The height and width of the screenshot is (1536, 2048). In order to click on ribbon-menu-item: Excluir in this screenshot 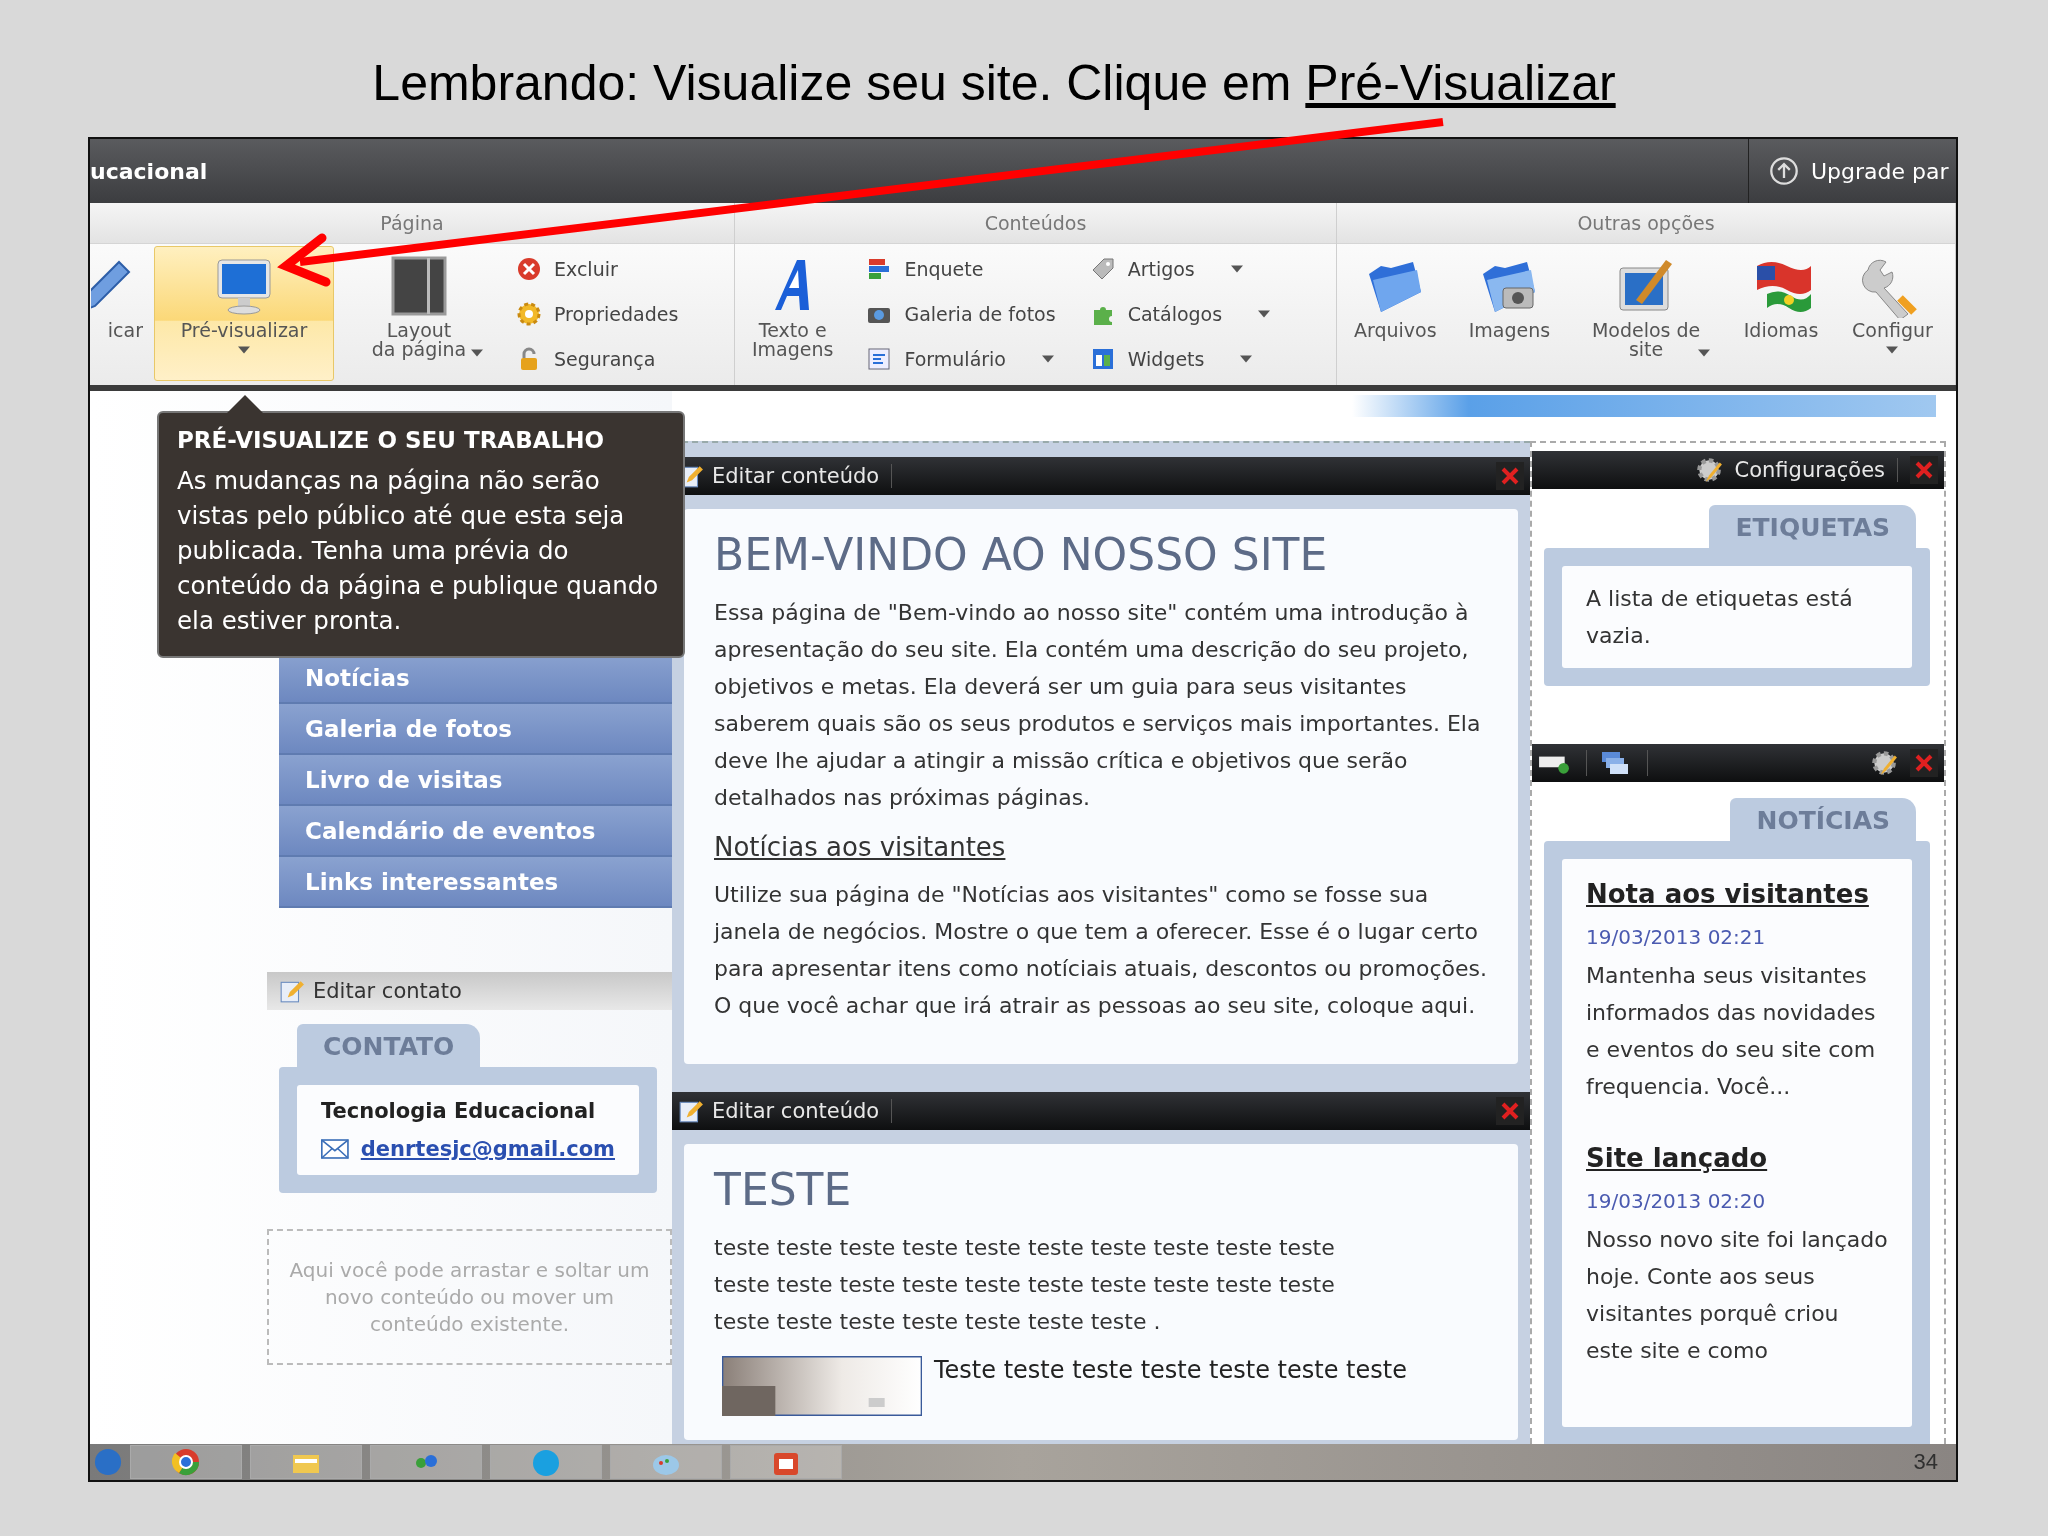, I will do `click(597, 268)`.